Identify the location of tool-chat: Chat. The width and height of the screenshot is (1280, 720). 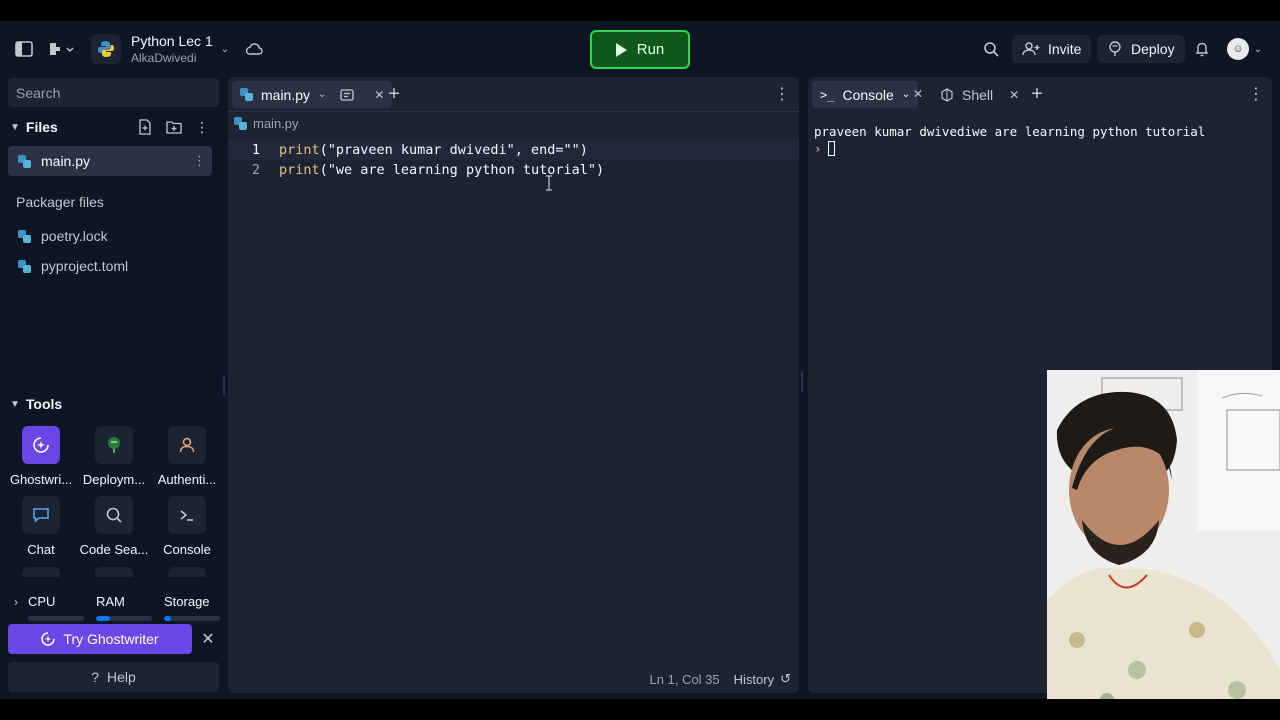
(41, 526).